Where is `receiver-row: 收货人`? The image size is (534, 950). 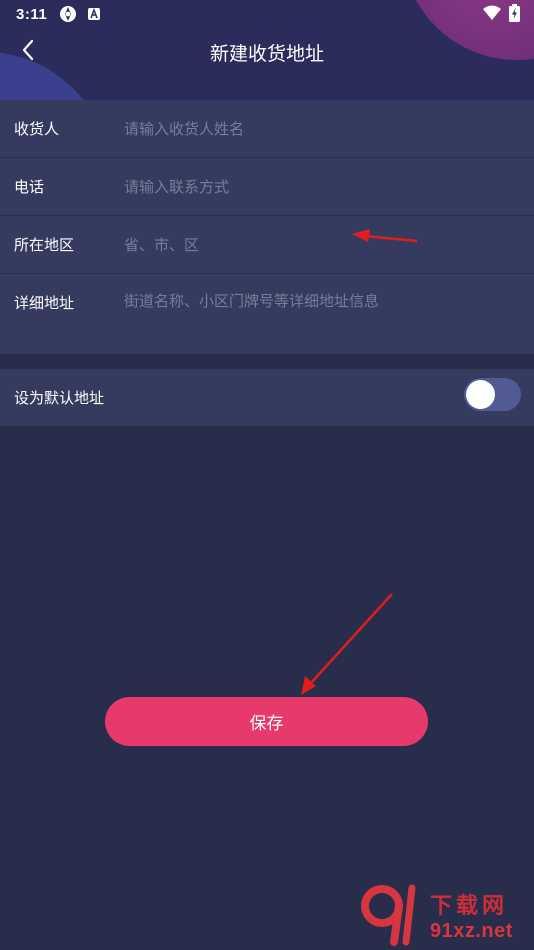
receiver-row: 收货人 is located at coordinates (267, 128).